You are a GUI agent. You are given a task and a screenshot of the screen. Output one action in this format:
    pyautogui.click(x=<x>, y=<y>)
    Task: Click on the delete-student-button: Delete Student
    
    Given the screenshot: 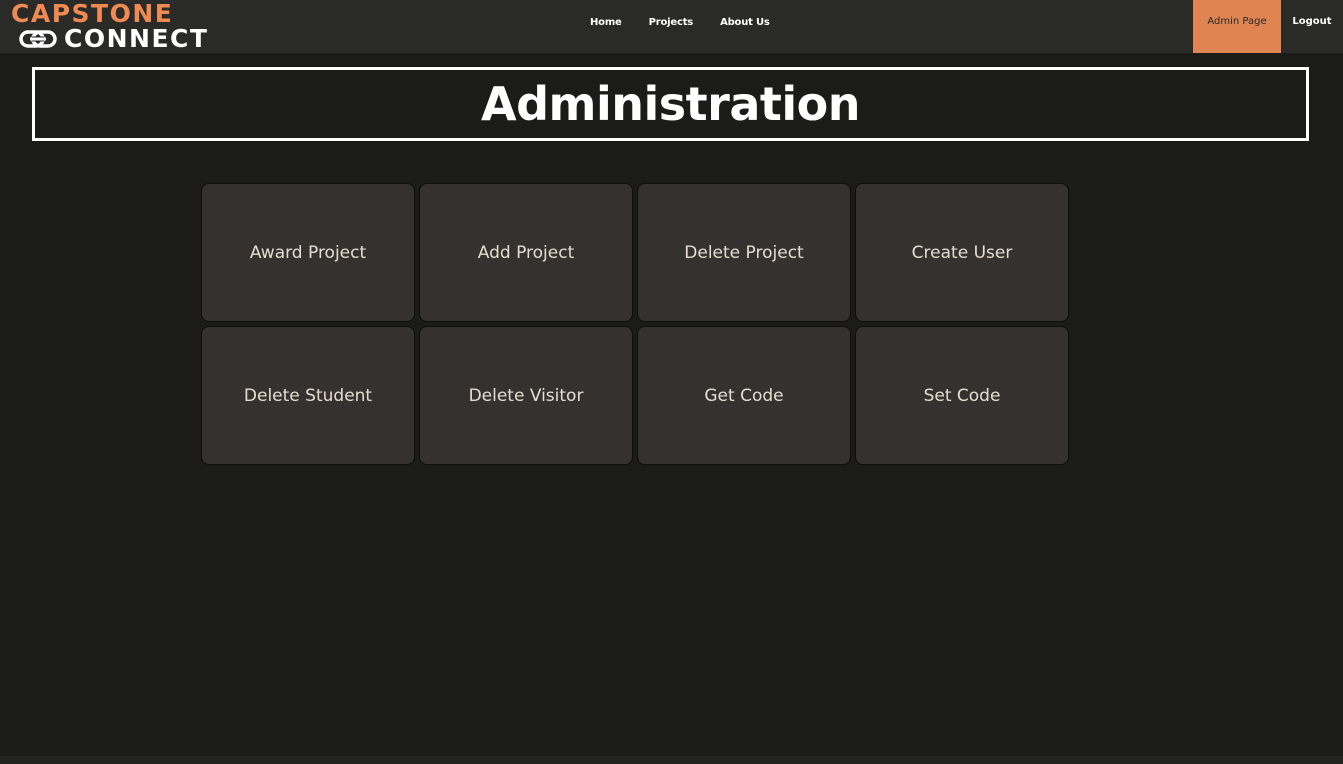 What is the action you would take?
    pyautogui.click(x=308, y=395)
    